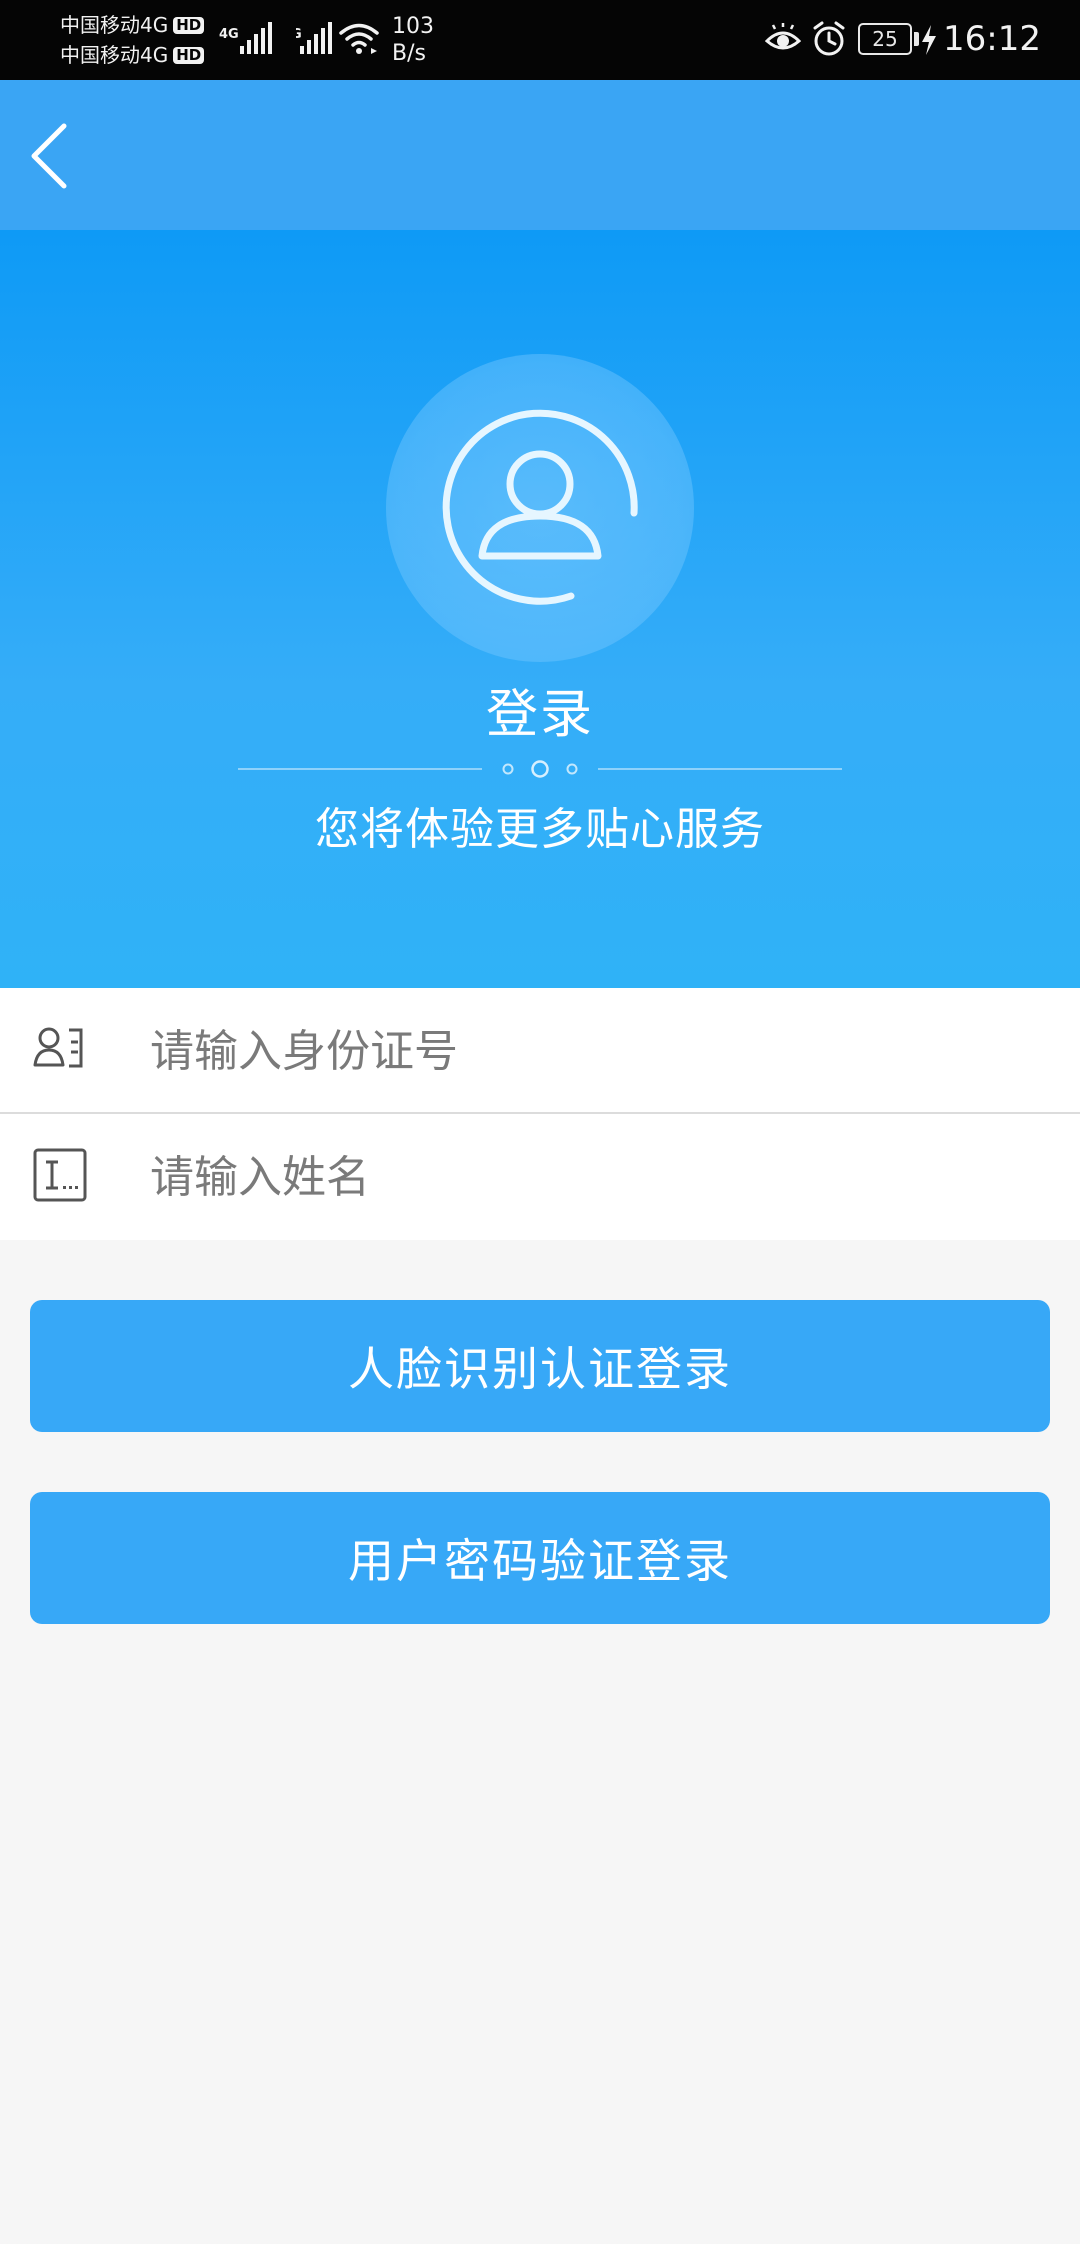  I want to click on status-time: 16:12, so click(992, 39).